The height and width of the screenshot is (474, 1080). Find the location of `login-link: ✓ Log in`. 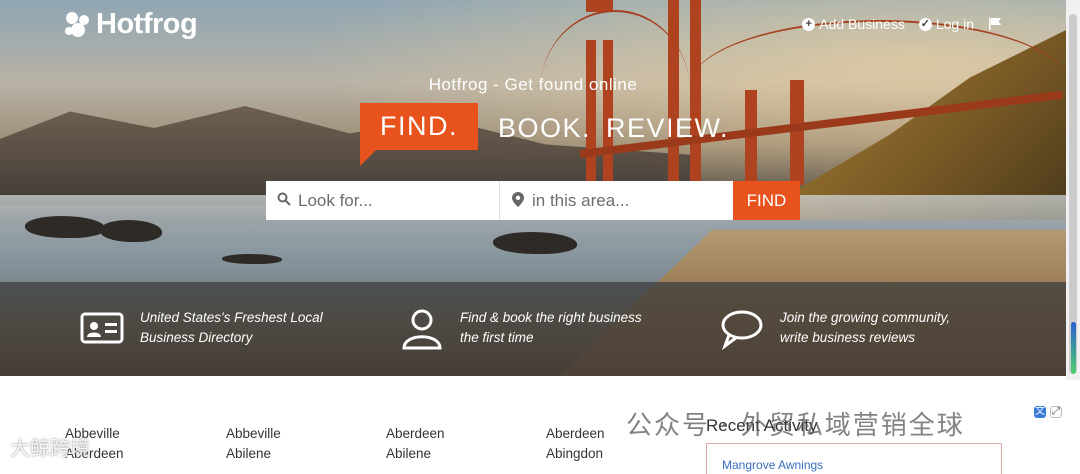

login-link: ✓ Log in is located at coordinates (946, 24).